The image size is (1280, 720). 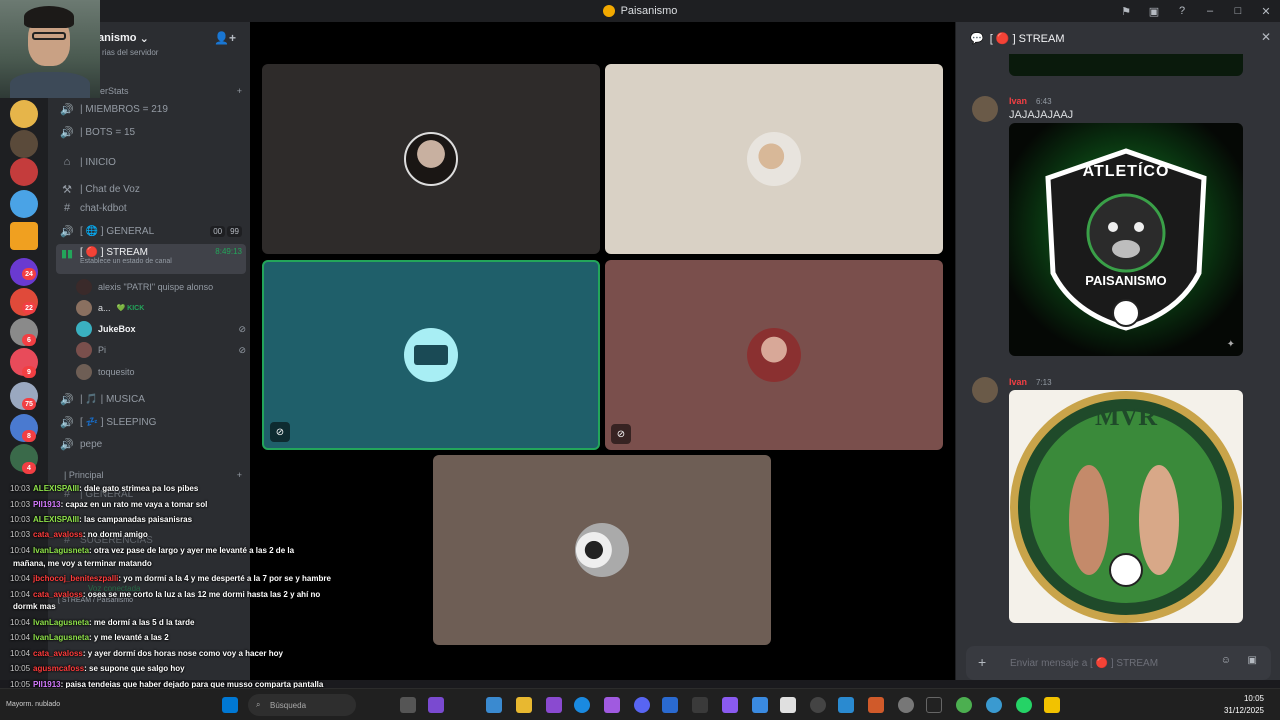 What do you see at coordinates (1126, 506) in the screenshot?
I see `mvr-image: MVR` at bounding box center [1126, 506].